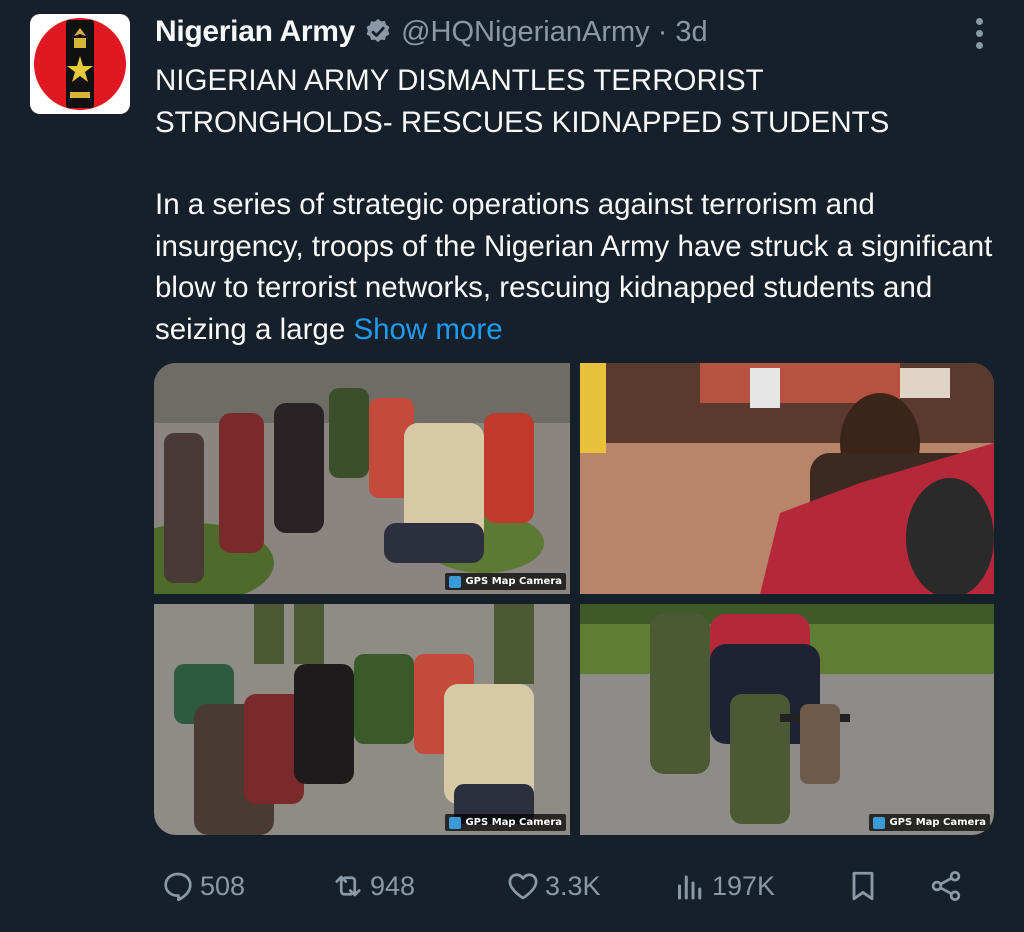 The width and height of the screenshot is (1024, 932). I want to click on bookmark-icon, so click(863, 886).